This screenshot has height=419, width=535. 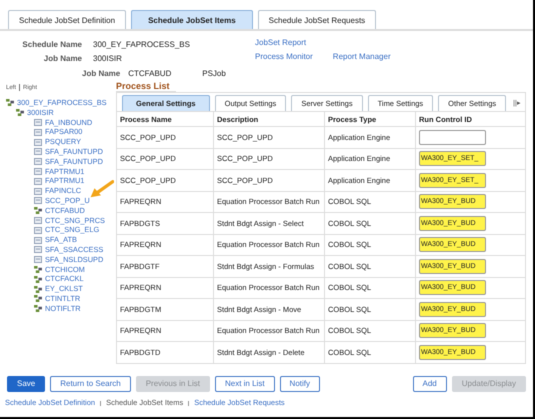 What do you see at coordinates (90, 384) in the screenshot?
I see `action-button: Return to Search` at bounding box center [90, 384].